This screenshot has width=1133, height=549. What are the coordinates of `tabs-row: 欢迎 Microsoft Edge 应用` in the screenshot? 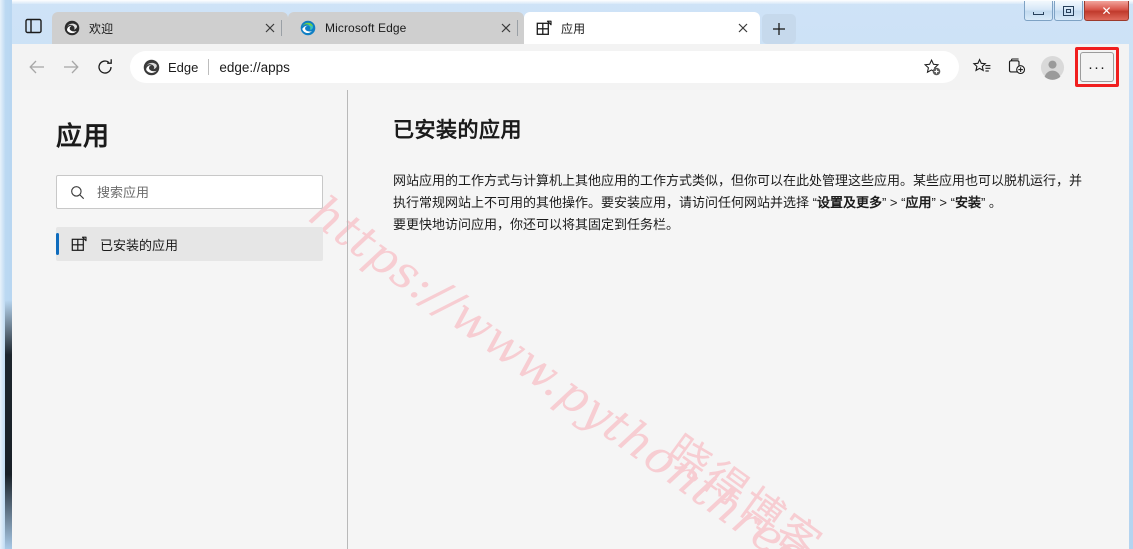 It's located at (424, 28).